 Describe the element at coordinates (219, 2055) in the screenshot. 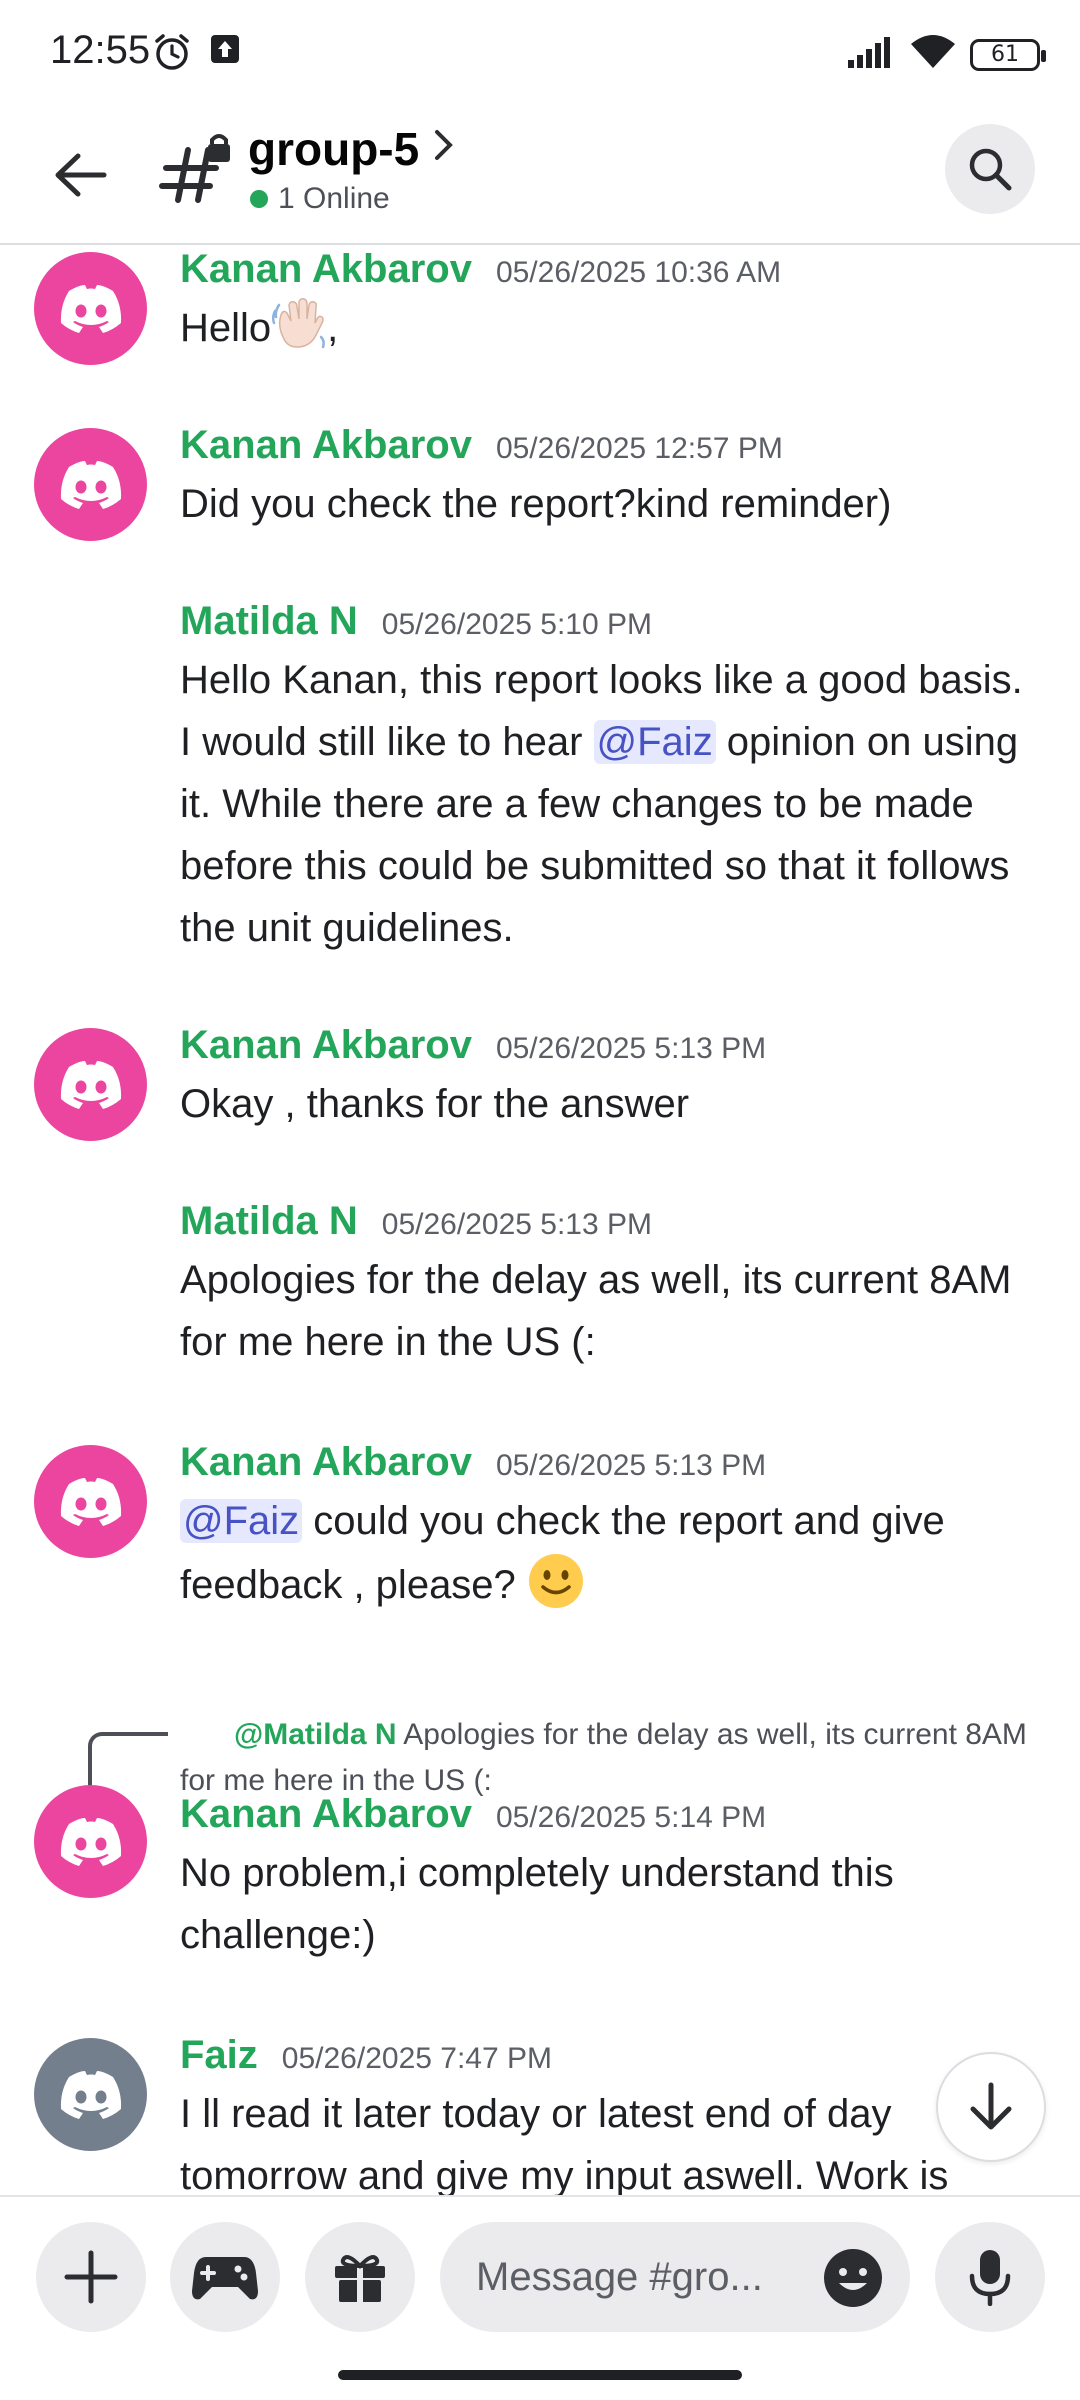

I see `author-name: Faiz` at that location.